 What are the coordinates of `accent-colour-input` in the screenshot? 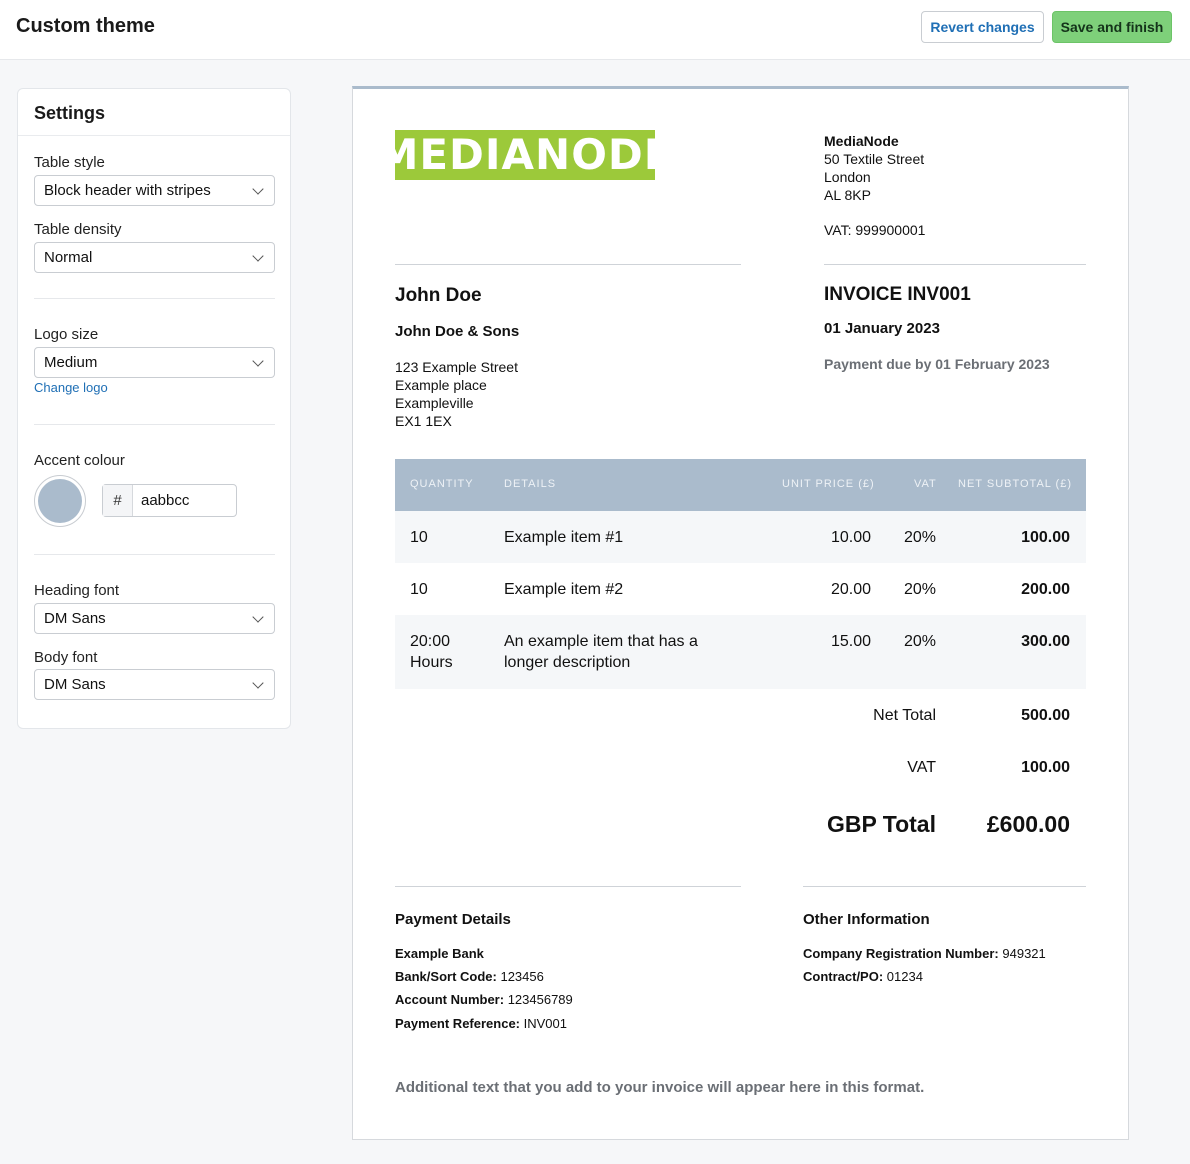 It's located at (183, 500).